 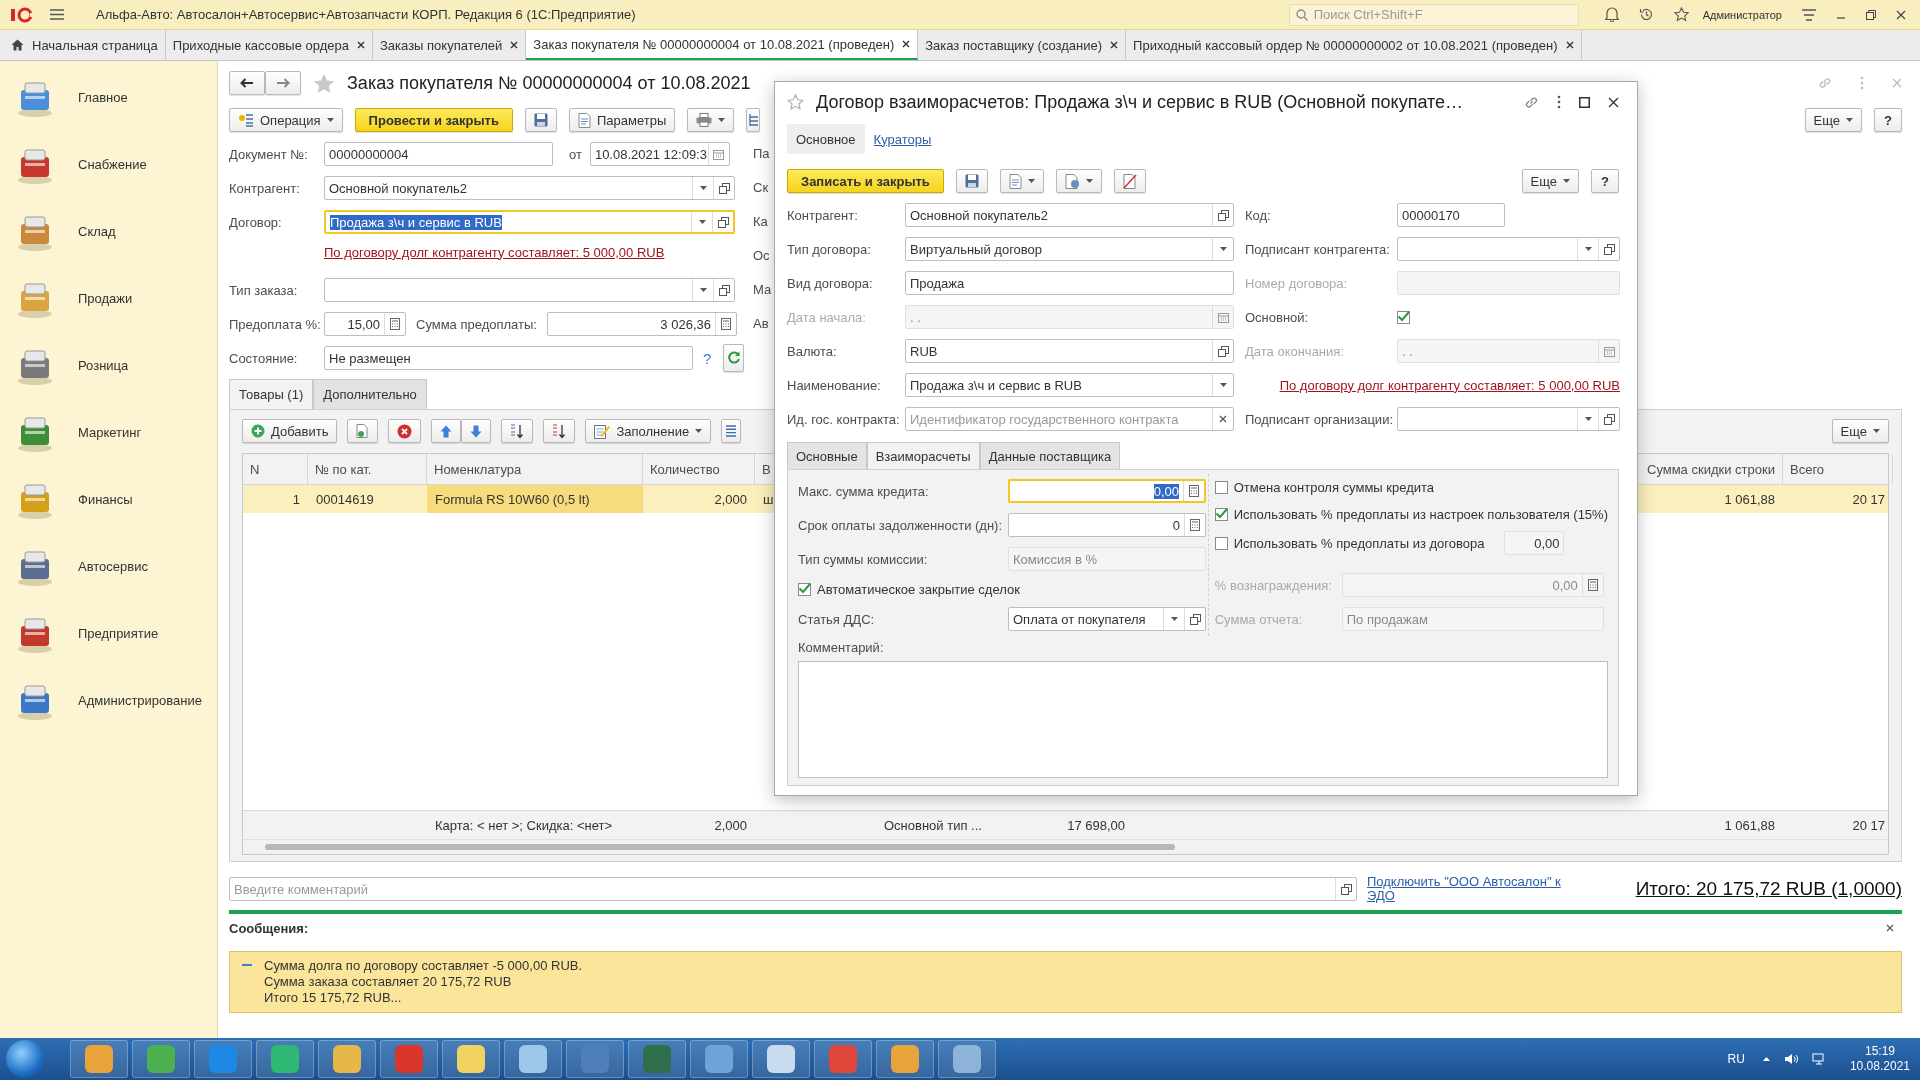 I want to click on field-label: Ос, so click(x=762, y=256).